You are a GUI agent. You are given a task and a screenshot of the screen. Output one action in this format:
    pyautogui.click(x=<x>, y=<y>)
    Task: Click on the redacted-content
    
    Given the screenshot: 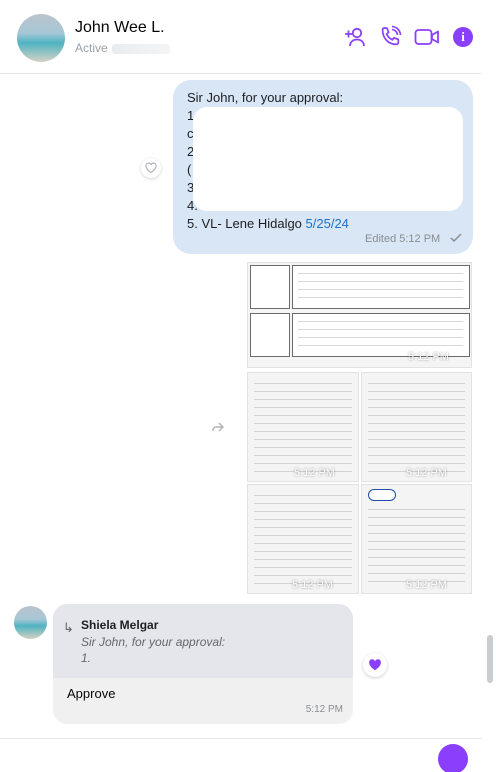 What is the action you would take?
    pyautogui.click(x=328, y=159)
    